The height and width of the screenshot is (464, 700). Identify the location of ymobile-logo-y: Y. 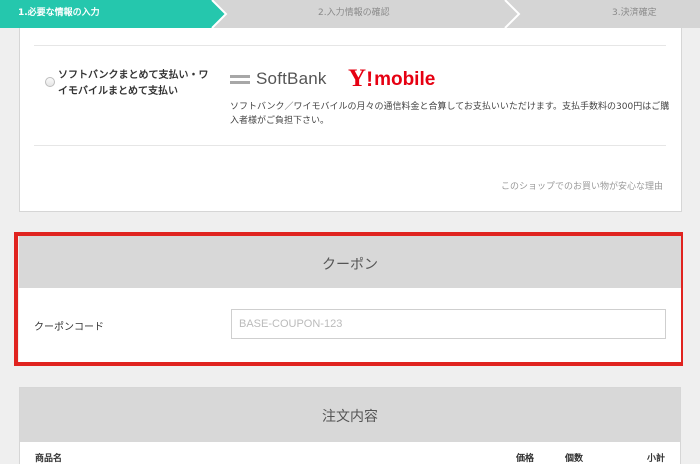
(357, 78).